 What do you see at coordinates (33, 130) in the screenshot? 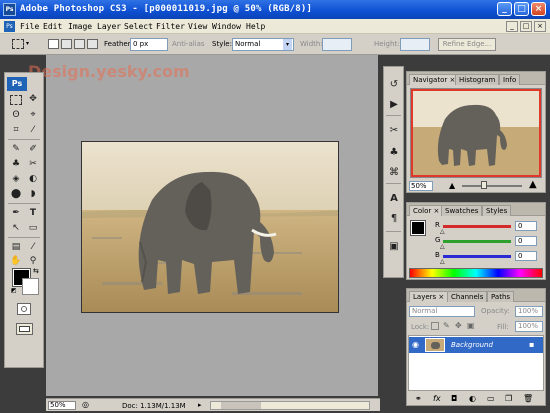
I see `slice-tool-icon: ⁄` at bounding box center [33, 130].